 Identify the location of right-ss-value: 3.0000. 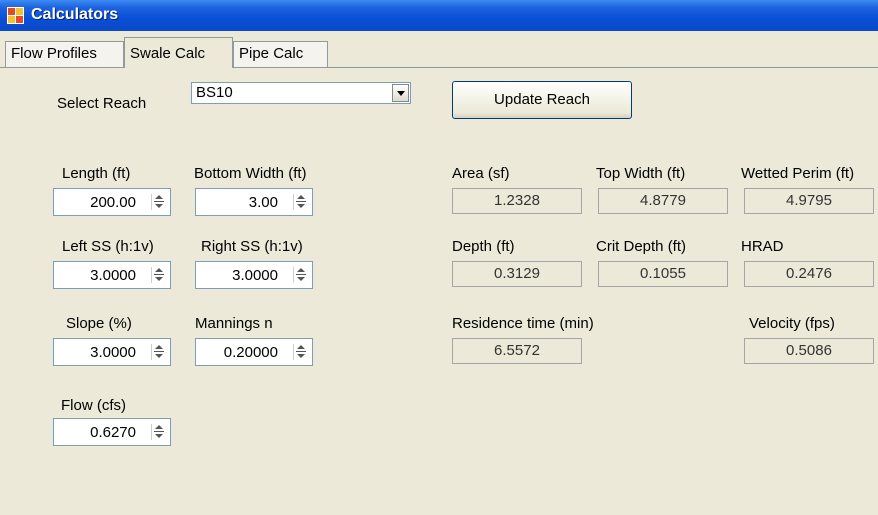
(255, 275).